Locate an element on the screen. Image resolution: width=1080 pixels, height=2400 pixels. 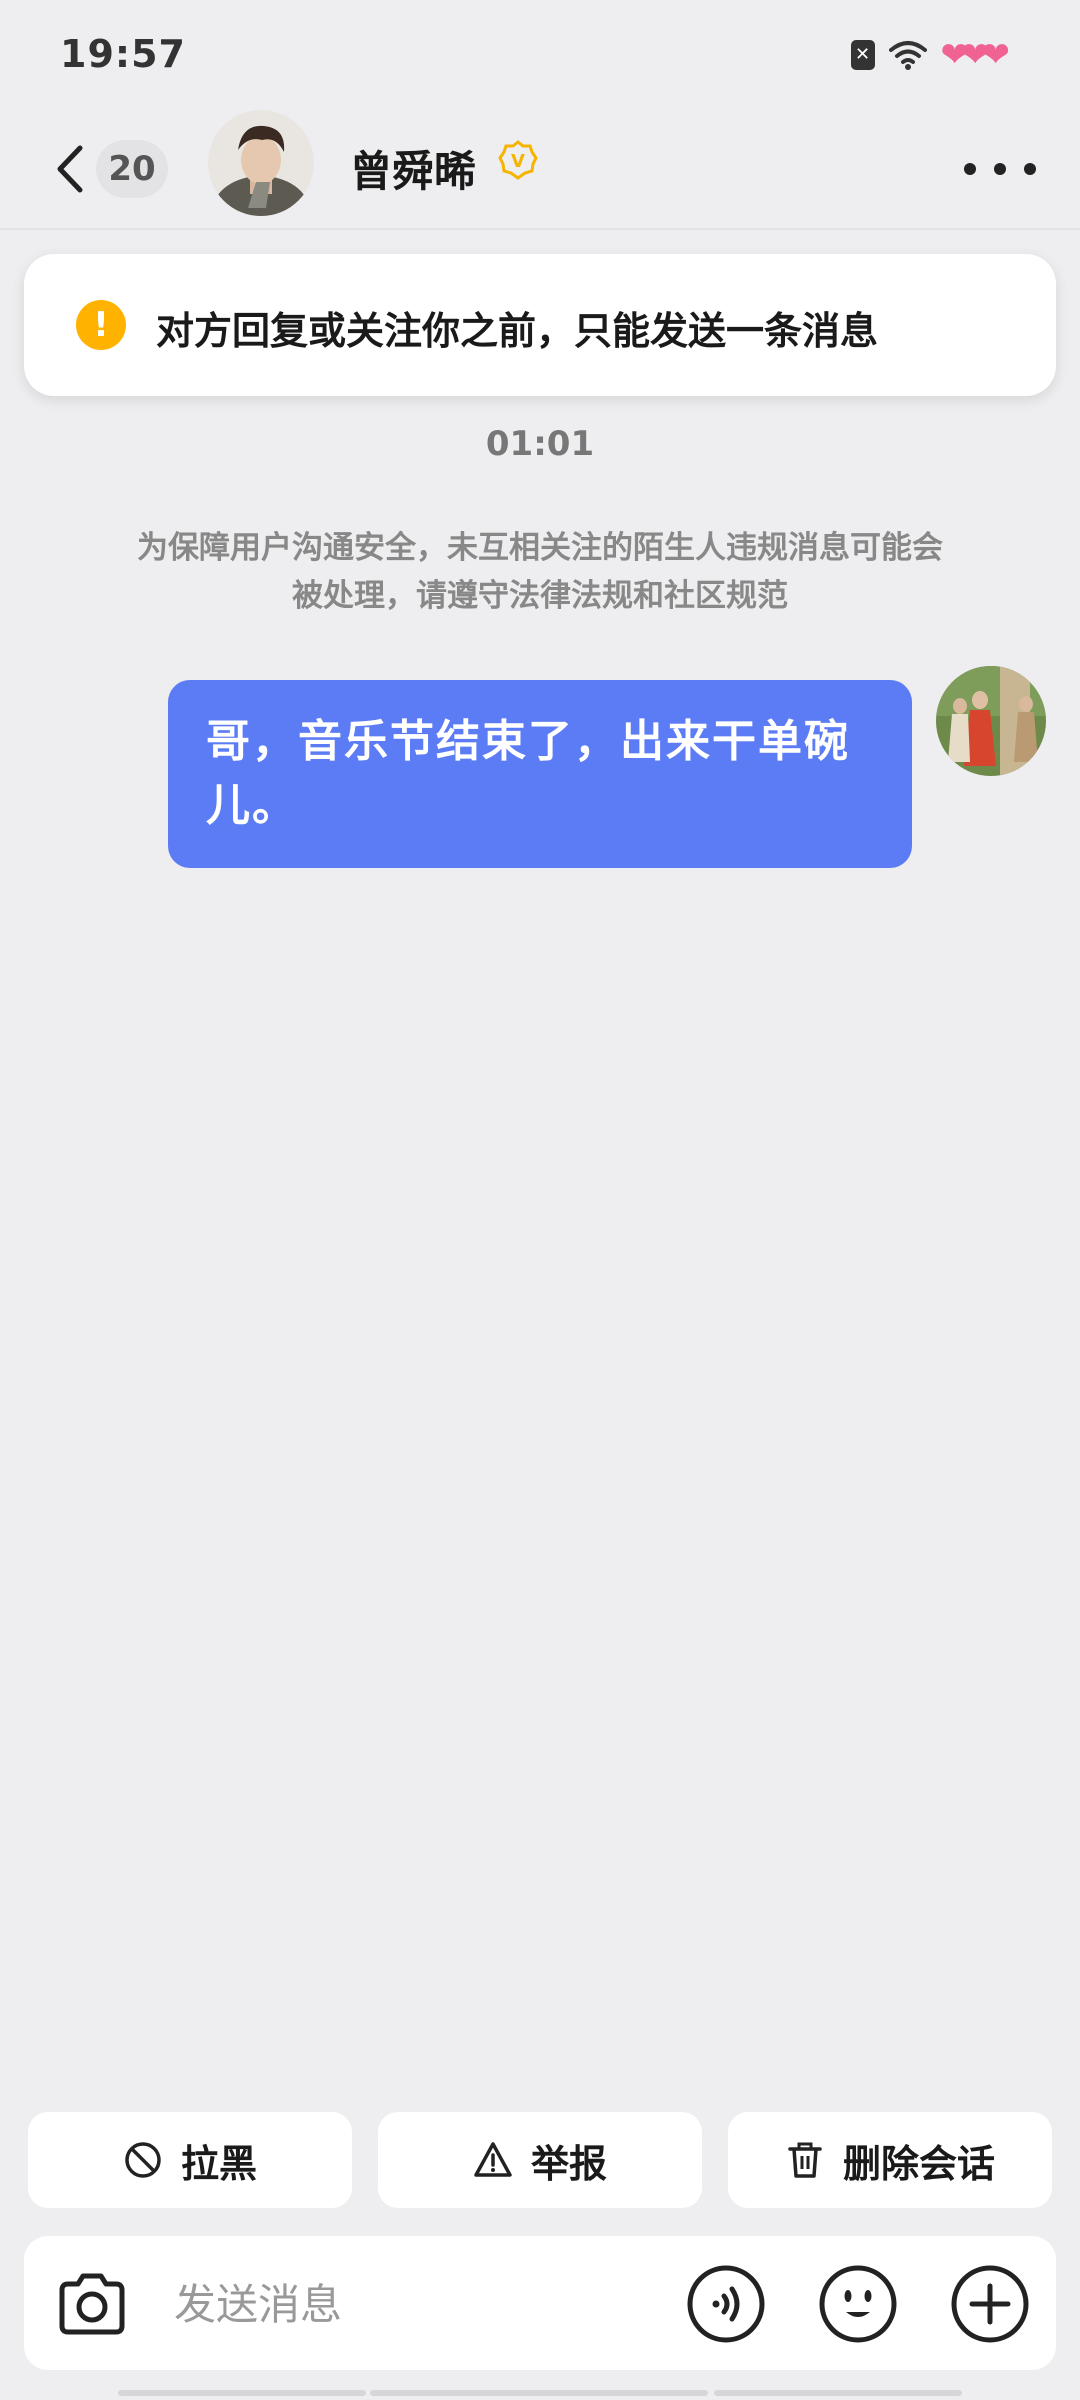
message-composer is located at coordinates (540, 2303).